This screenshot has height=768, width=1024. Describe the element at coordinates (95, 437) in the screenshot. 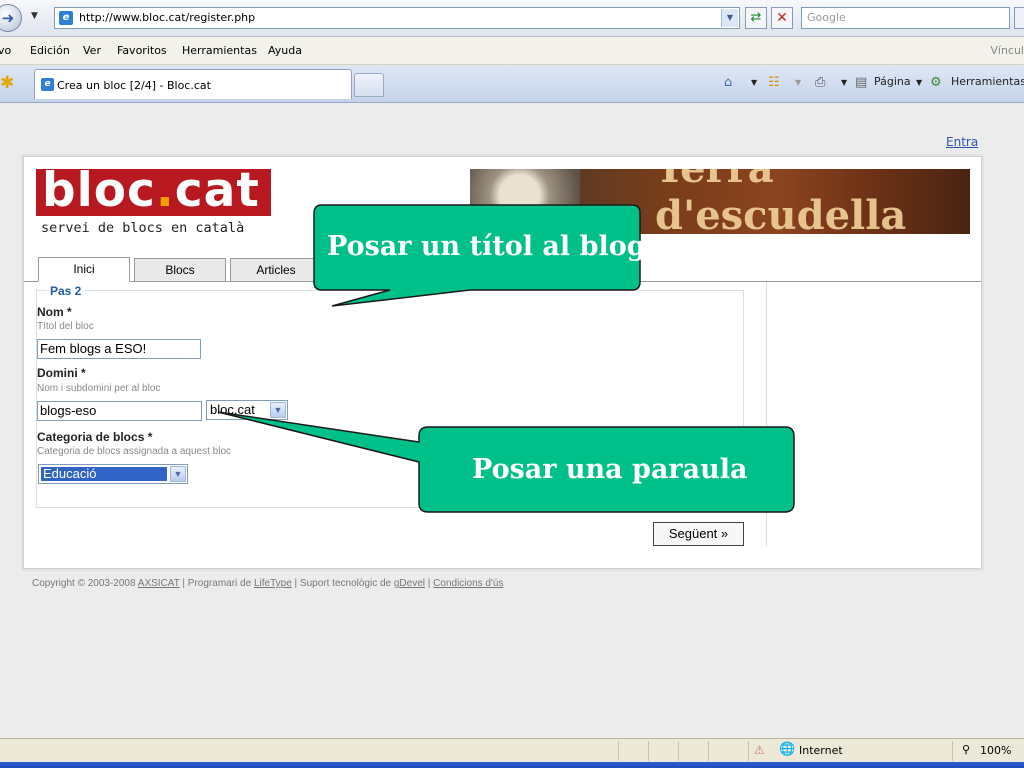

I see `categoria-label: Categoria de blocs *` at that location.